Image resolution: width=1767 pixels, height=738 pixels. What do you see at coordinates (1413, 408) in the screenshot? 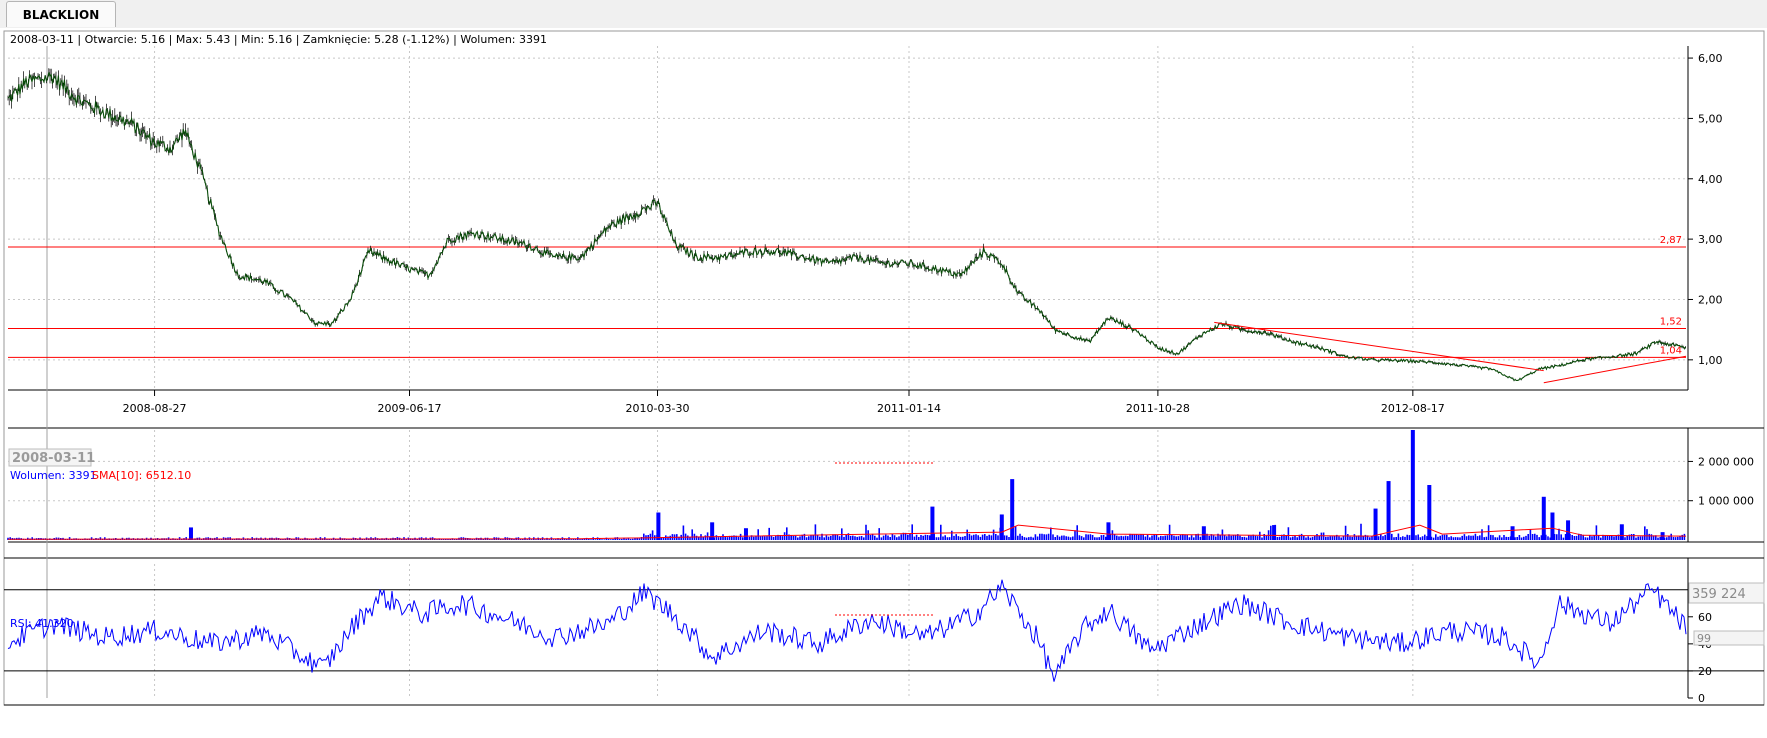
I see `x-tick-label-5: 2012-08-17` at bounding box center [1413, 408].